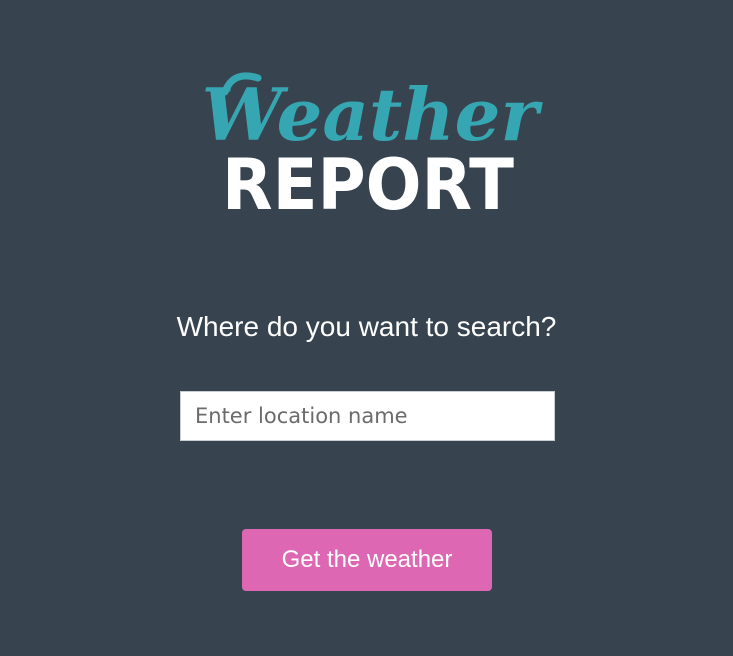  I want to click on logo-block-word: REPORT, so click(368, 185).